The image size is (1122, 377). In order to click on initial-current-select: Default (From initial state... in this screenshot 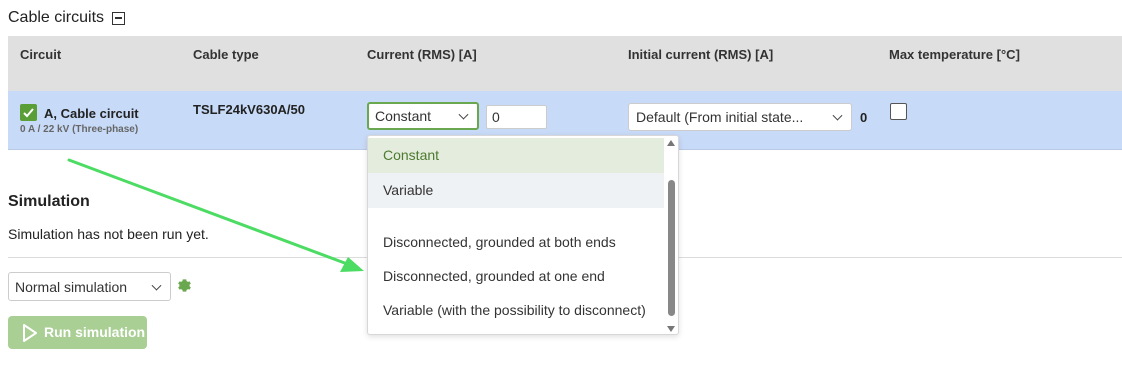, I will do `click(740, 117)`.